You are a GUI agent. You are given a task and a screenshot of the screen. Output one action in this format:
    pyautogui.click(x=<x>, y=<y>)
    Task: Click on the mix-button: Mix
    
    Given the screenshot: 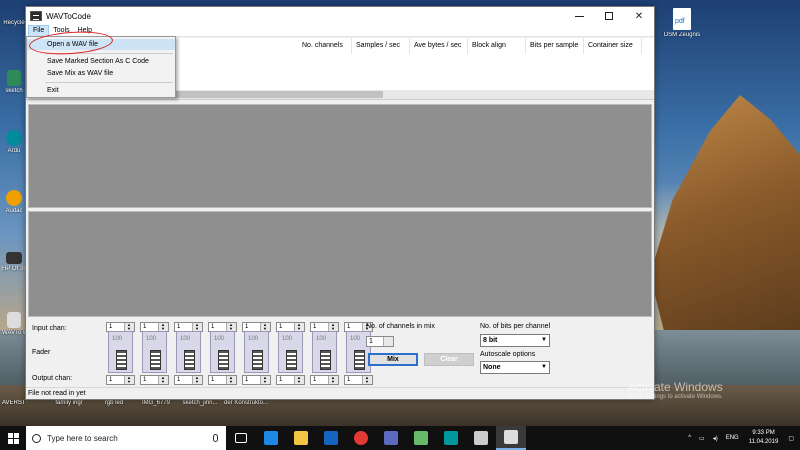 What is the action you would take?
    pyautogui.click(x=393, y=359)
    